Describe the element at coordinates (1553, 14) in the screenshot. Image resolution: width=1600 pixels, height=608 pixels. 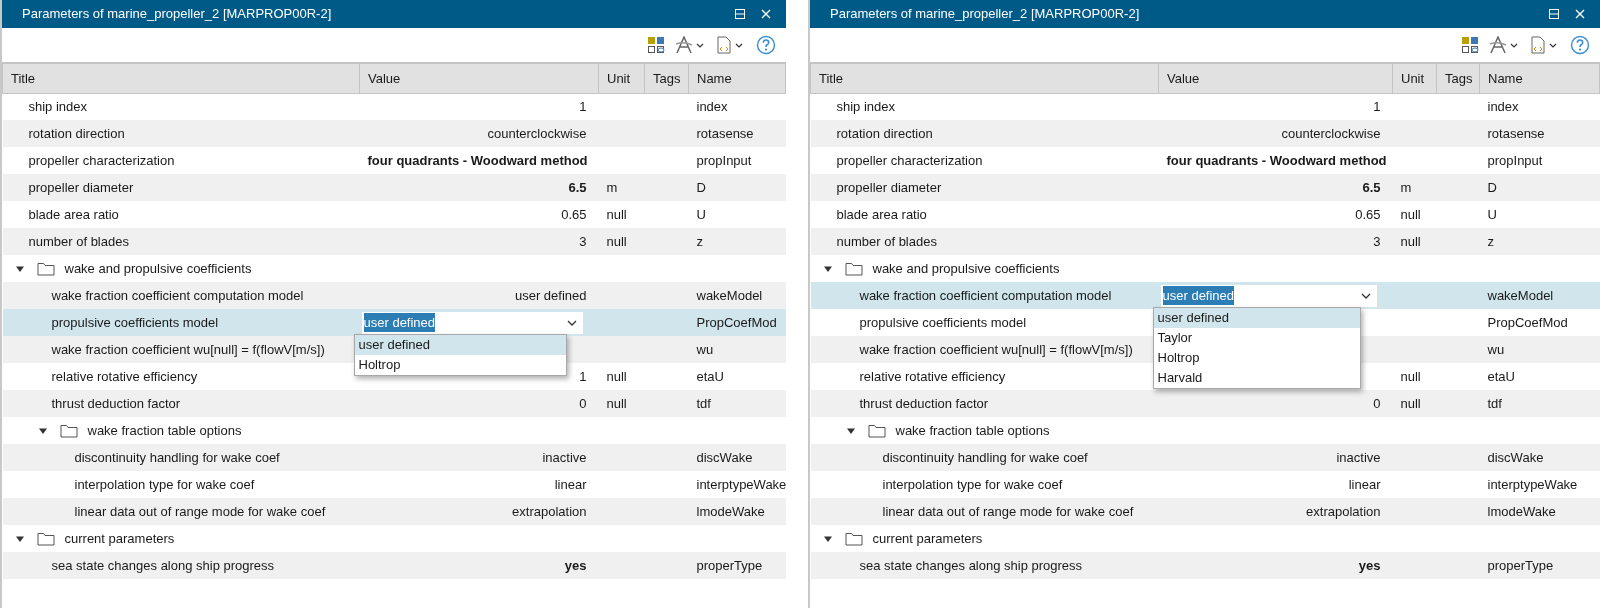
I see `restore-icon` at that location.